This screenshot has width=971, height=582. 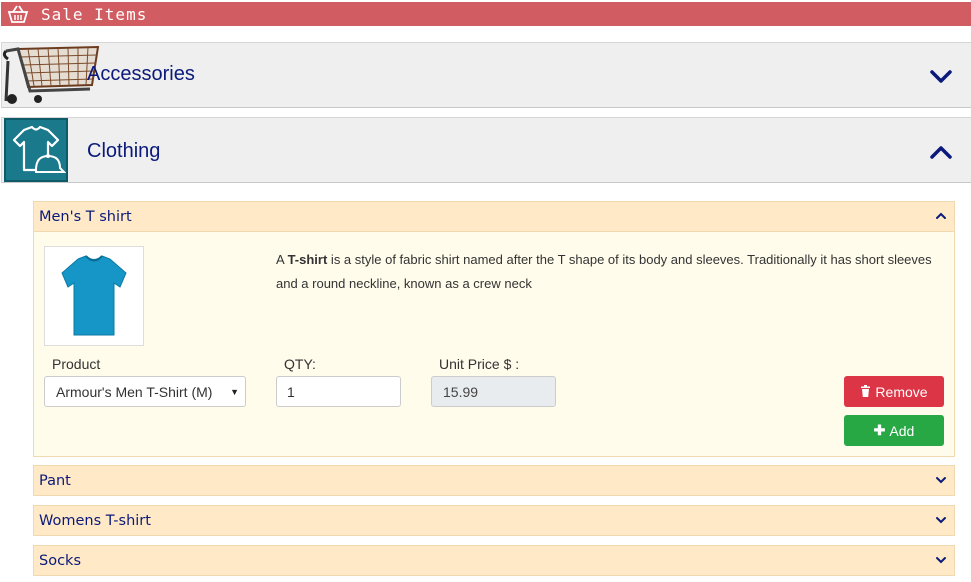 What do you see at coordinates (19, 14) in the screenshot?
I see `basket-icon` at bounding box center [19, 14].